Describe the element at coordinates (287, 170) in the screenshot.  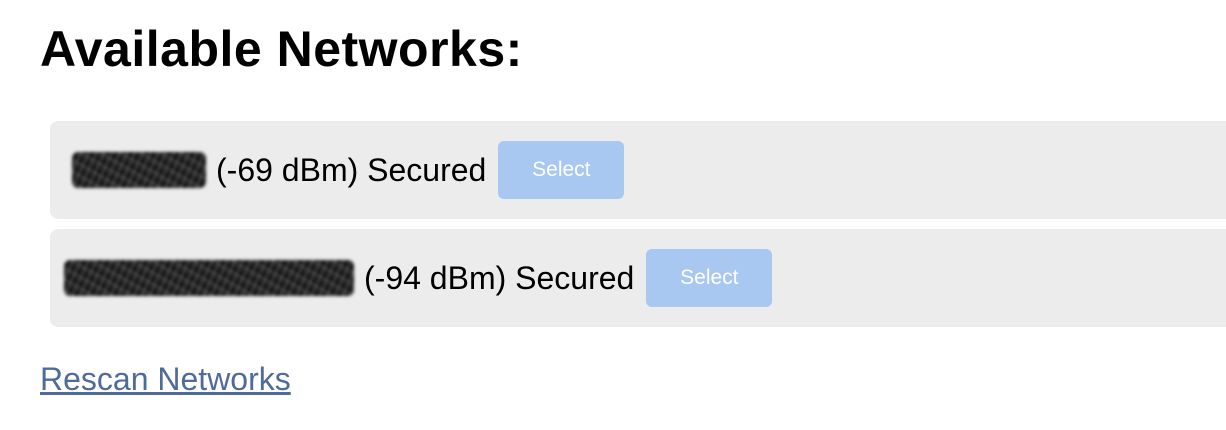
I see `signal-strength: (-69 dBm)` at that location.